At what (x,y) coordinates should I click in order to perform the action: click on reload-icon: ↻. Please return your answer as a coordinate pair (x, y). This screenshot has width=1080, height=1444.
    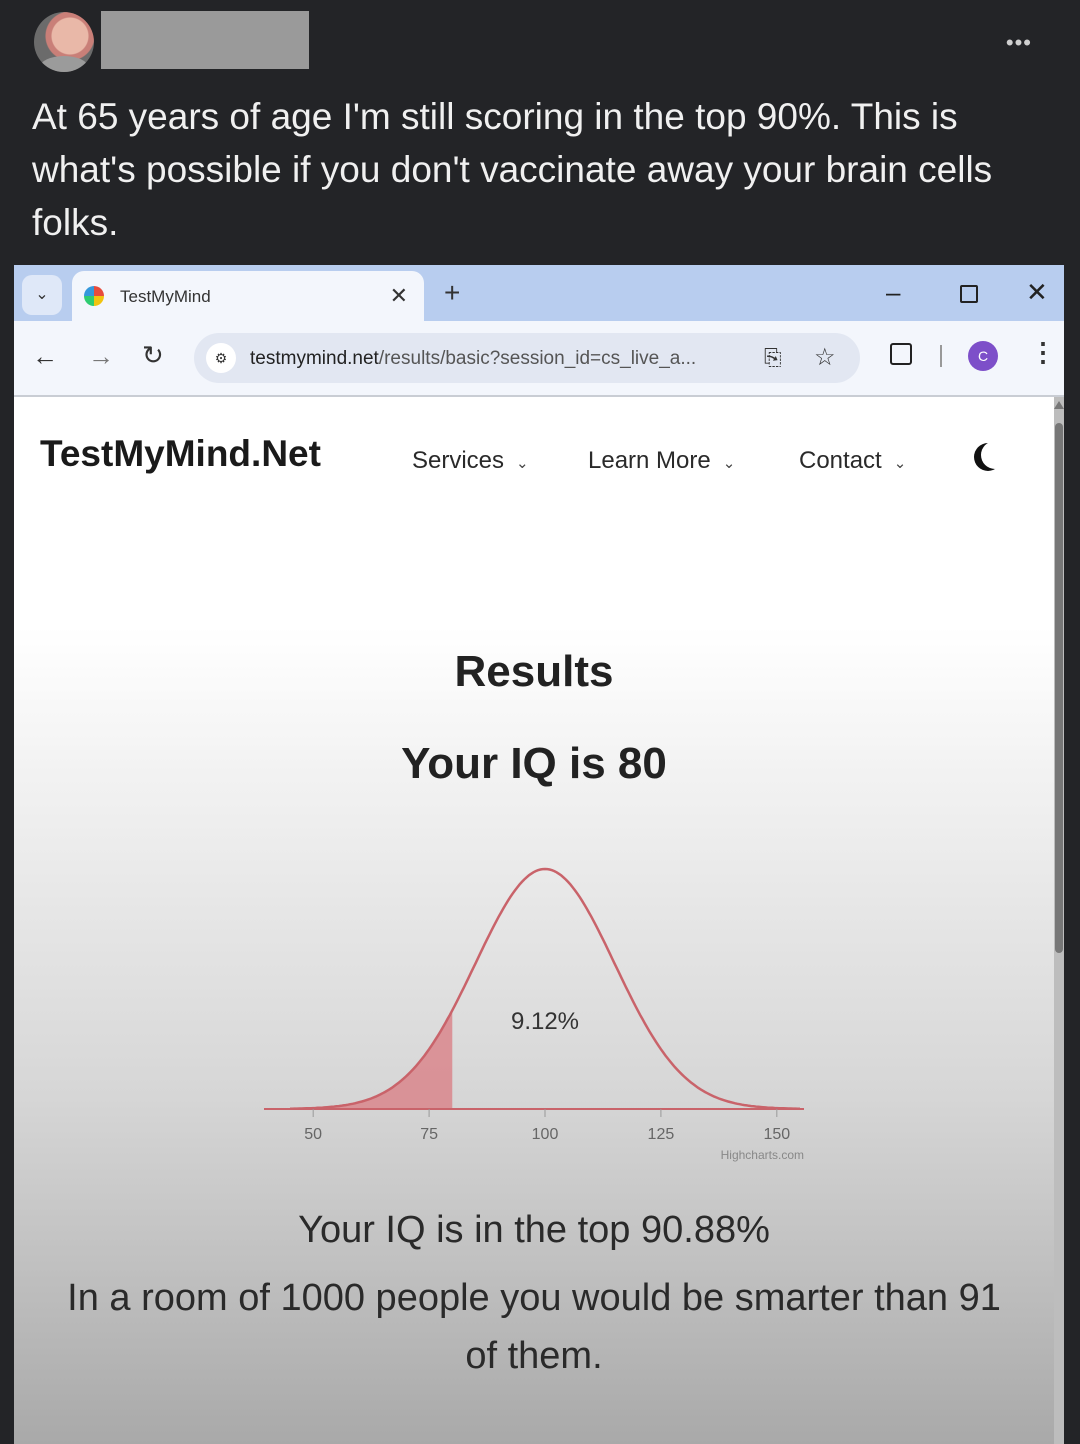
    Looking at the image, I should click on (153, 355).